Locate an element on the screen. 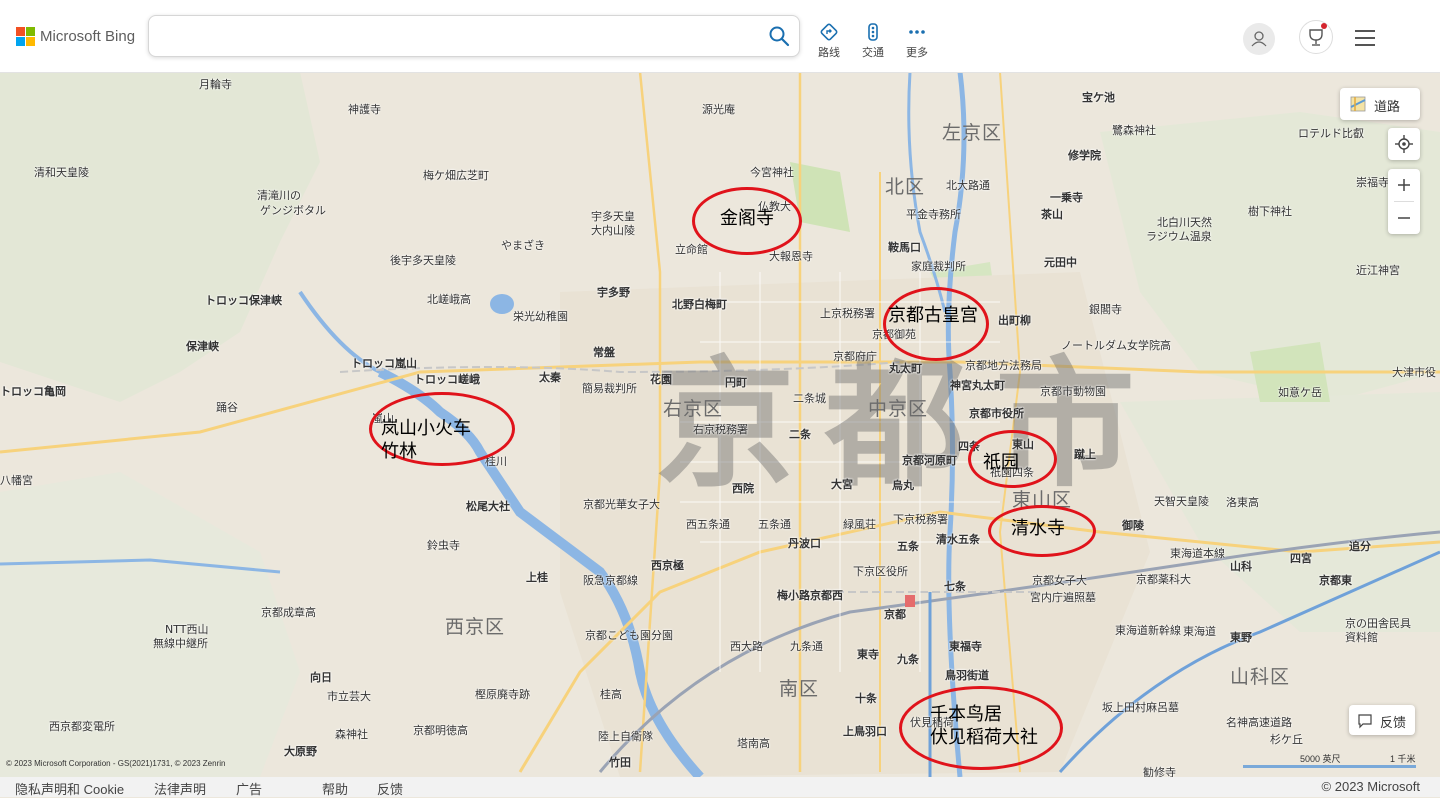 This screenshot has height=798, width=1440. place-label: 西院 is located at coordinates (743, 488).